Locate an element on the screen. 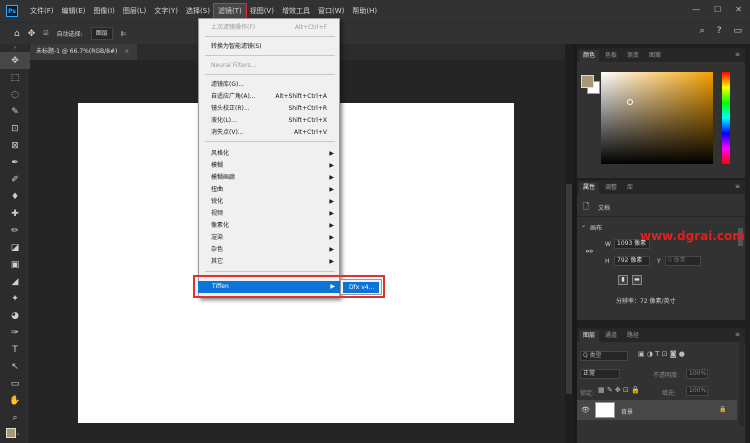 The image size is (750, 443). menu-window: 窗口(W) is located at coordinates (331, 11).